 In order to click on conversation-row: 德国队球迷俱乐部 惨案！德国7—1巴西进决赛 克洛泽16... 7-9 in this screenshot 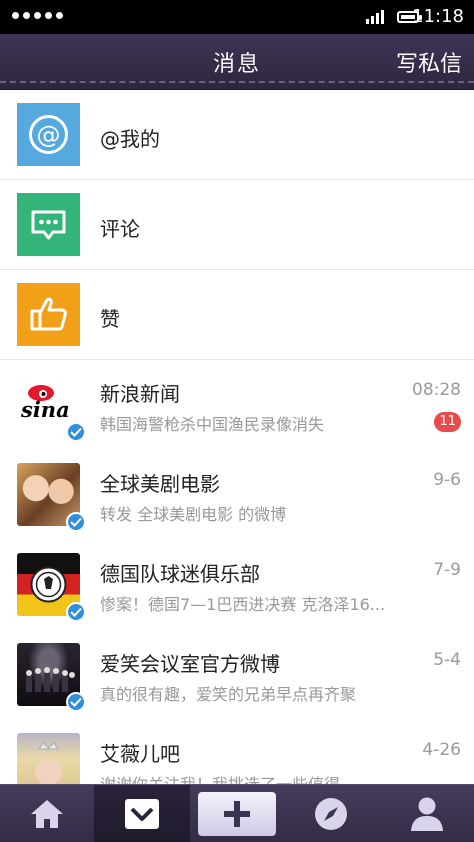, I will do `click(237, 585)`.